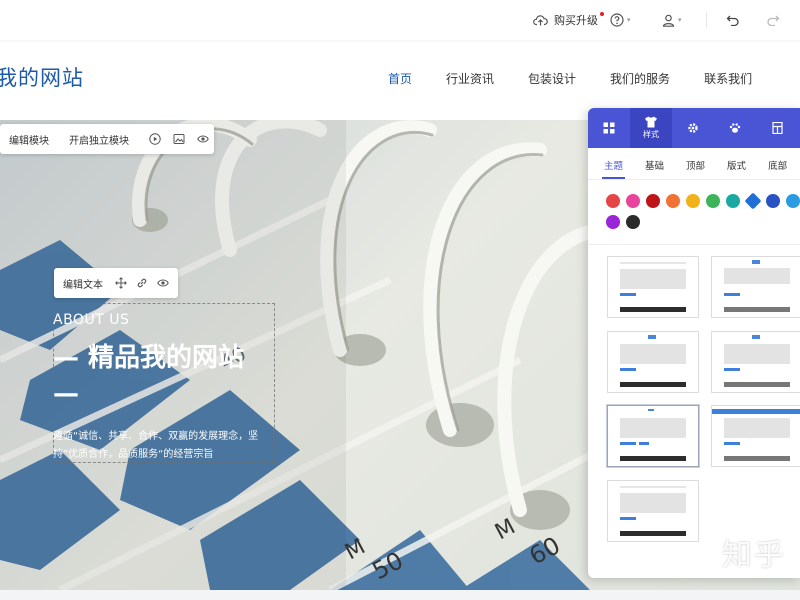 The height and width of the screenshot is (600, 800). Describe the element at coordinates (673, 201) in the screenshot. I see `color-swatch-orange` at that location.